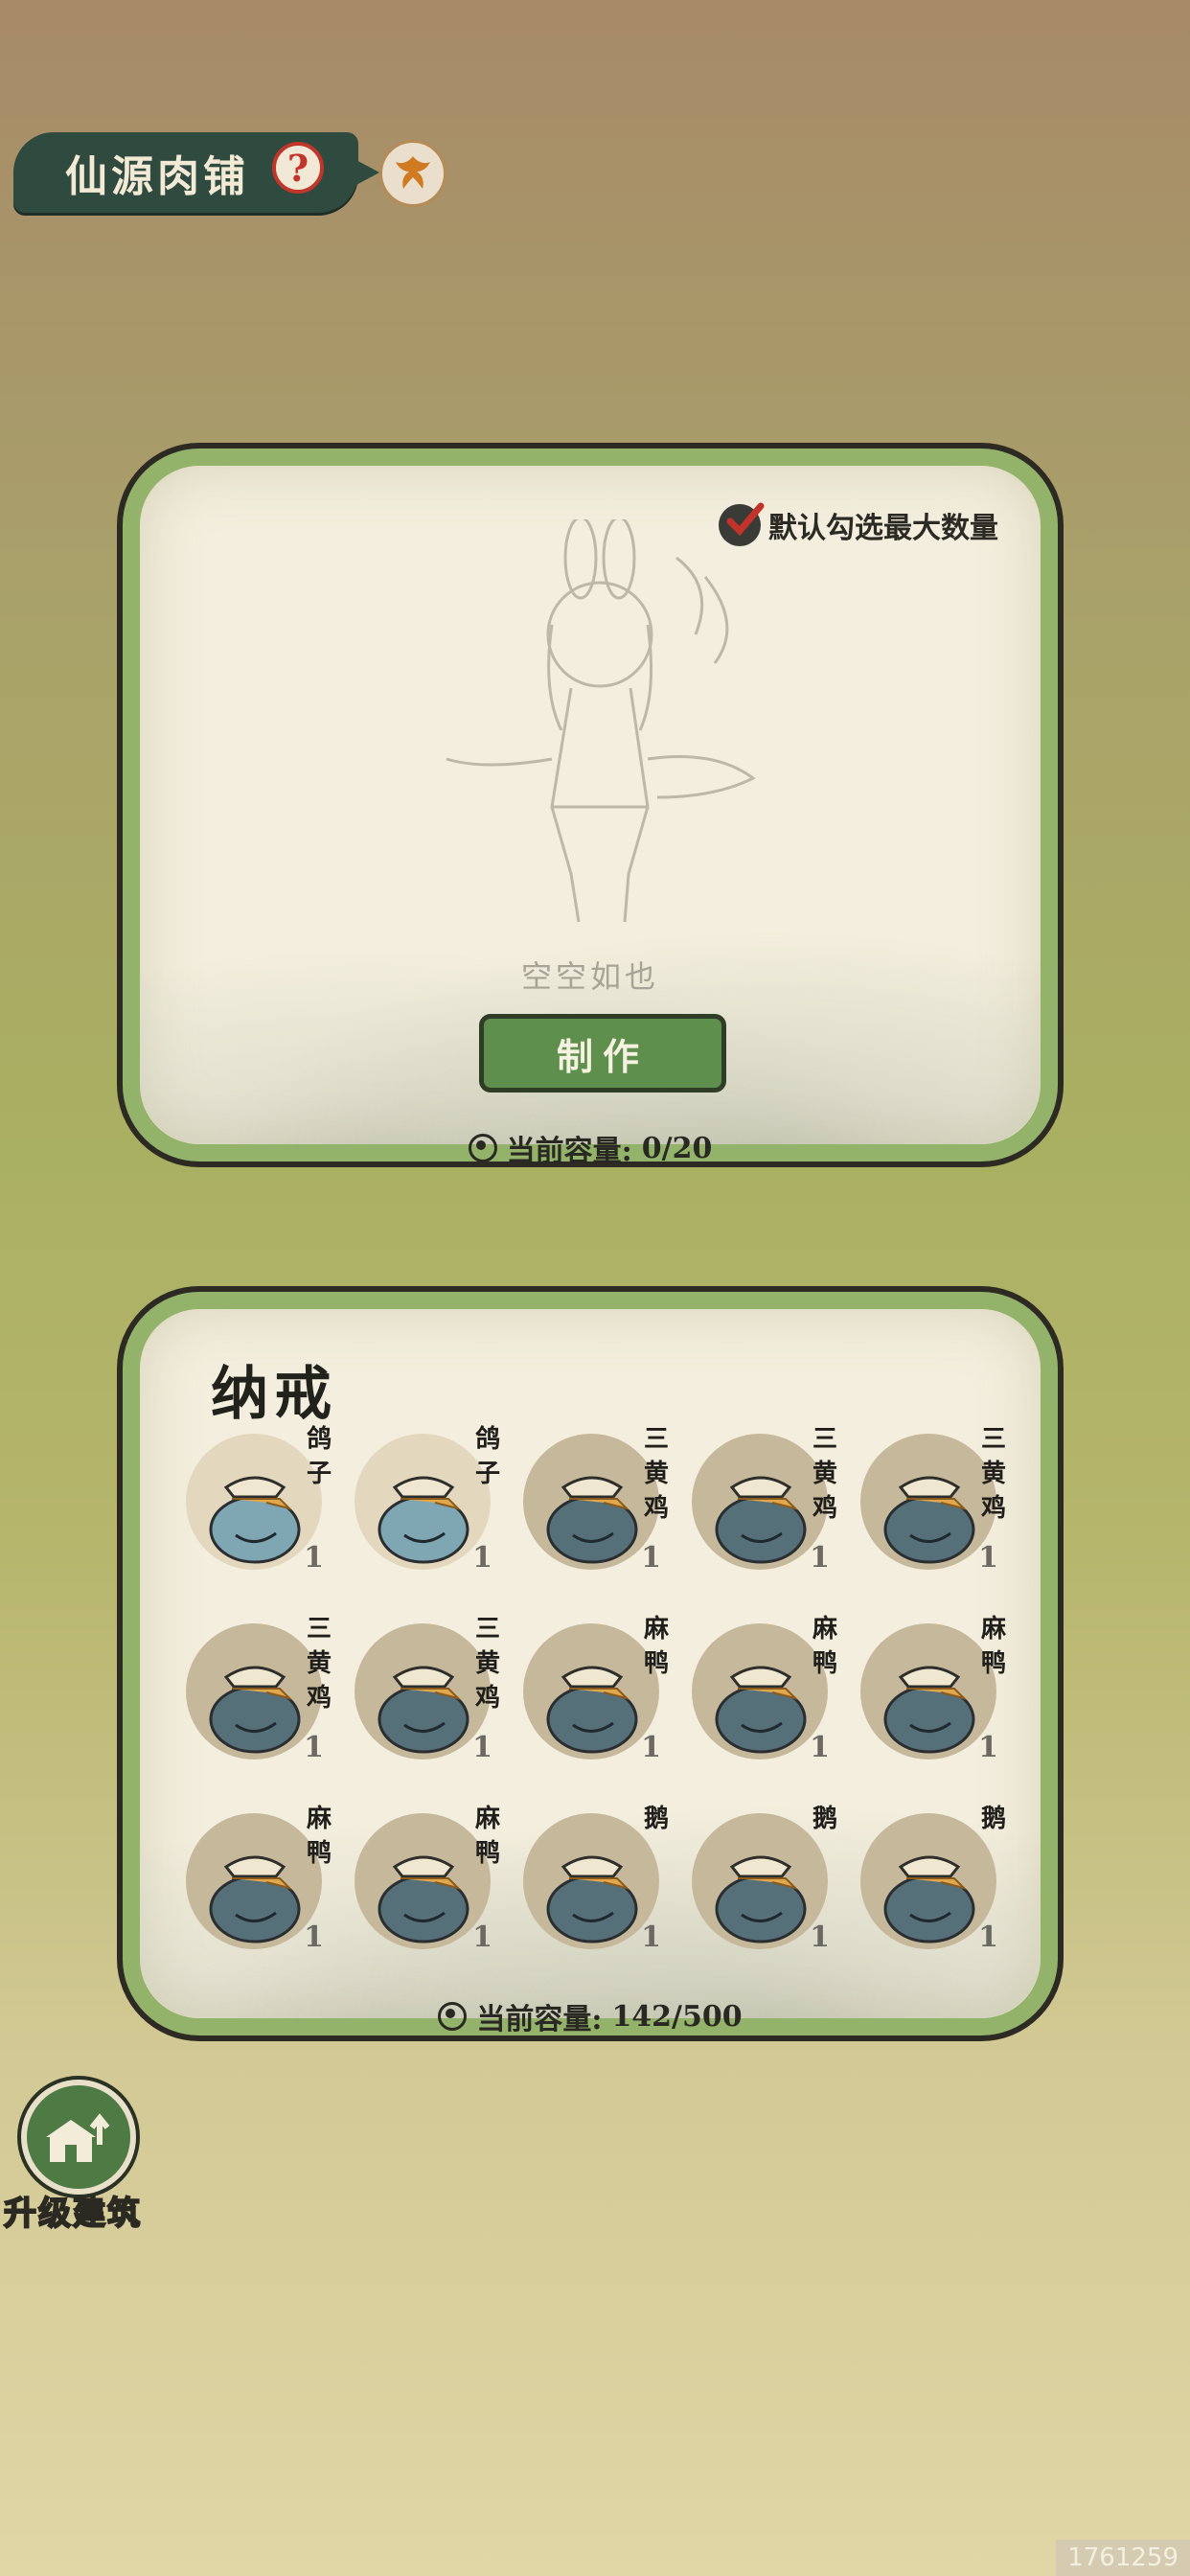  What do you see at coordinates (601, 721) in the screenshot?
I see `empty-rabbit-girl-illustration` at bounding box center [601, 721].